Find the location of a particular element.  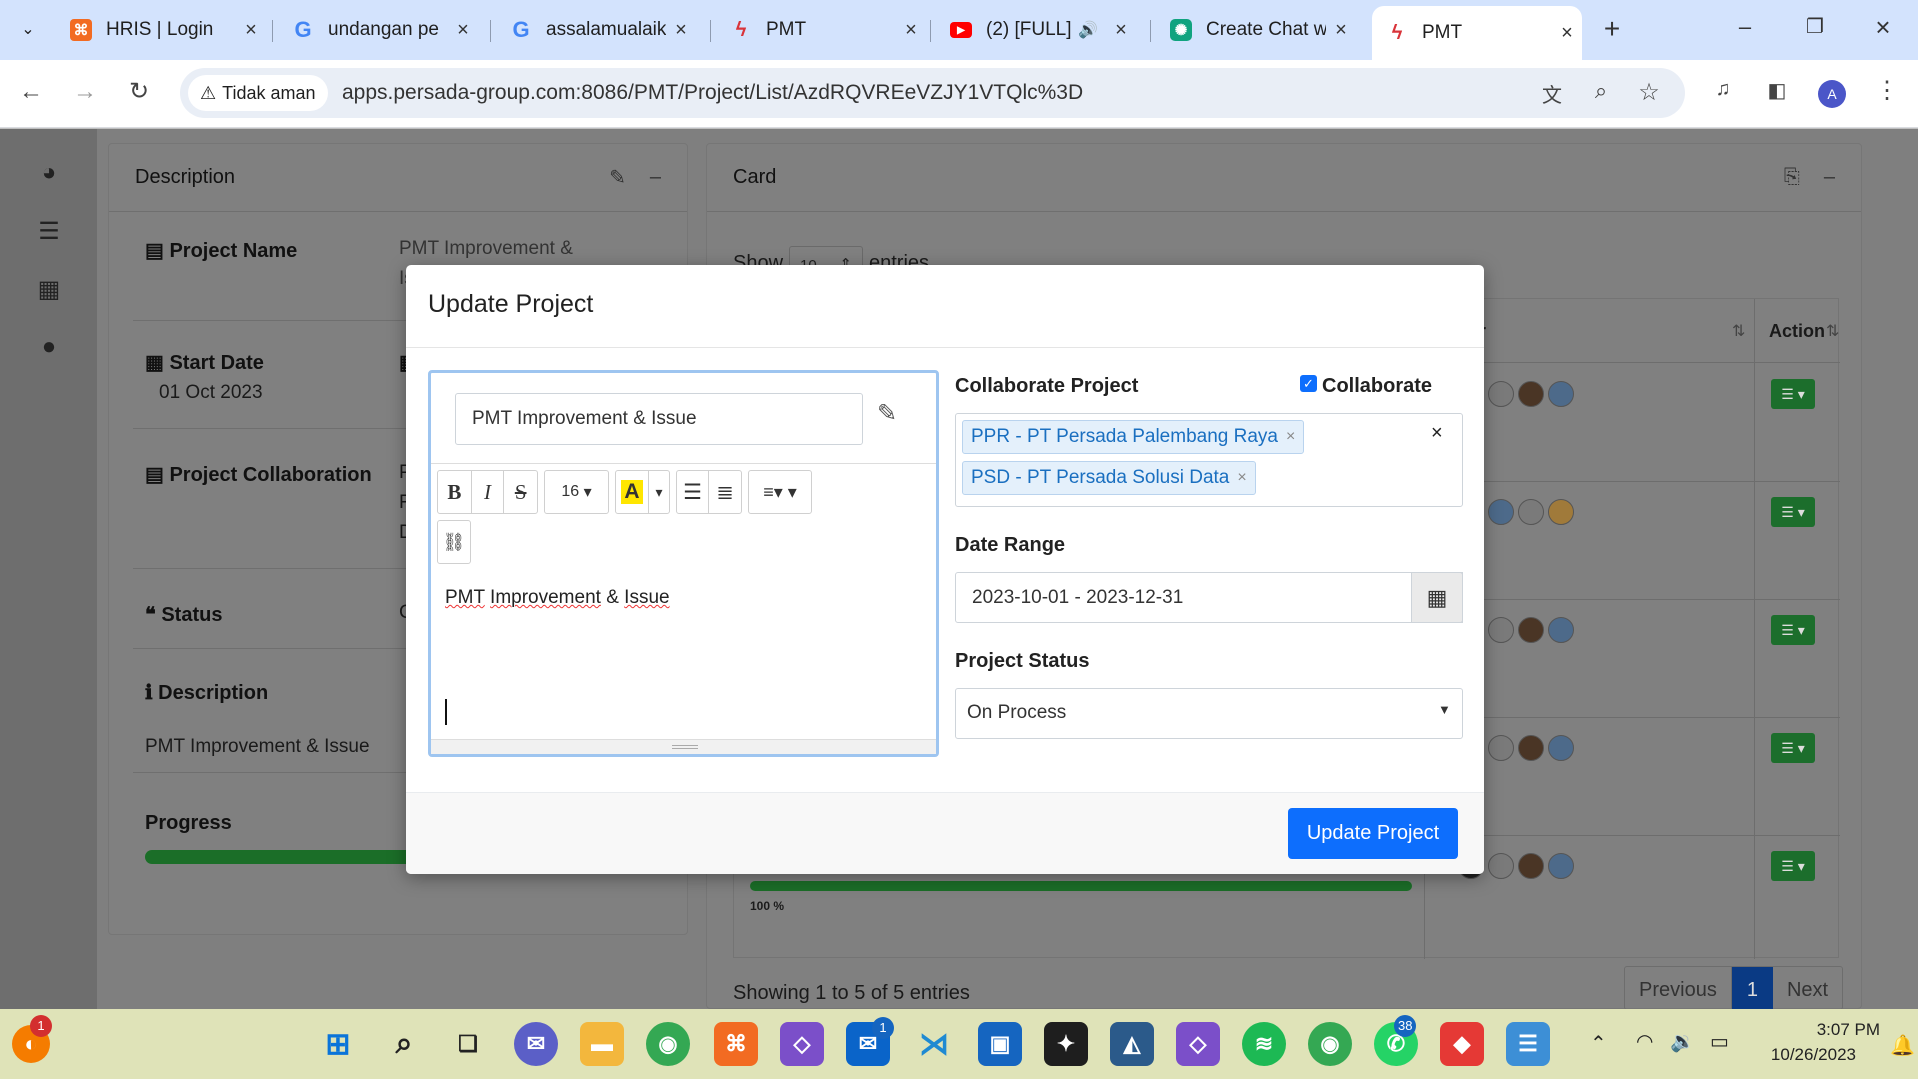

task-view-icon: ❏ is located at coordinates (468, 1044).